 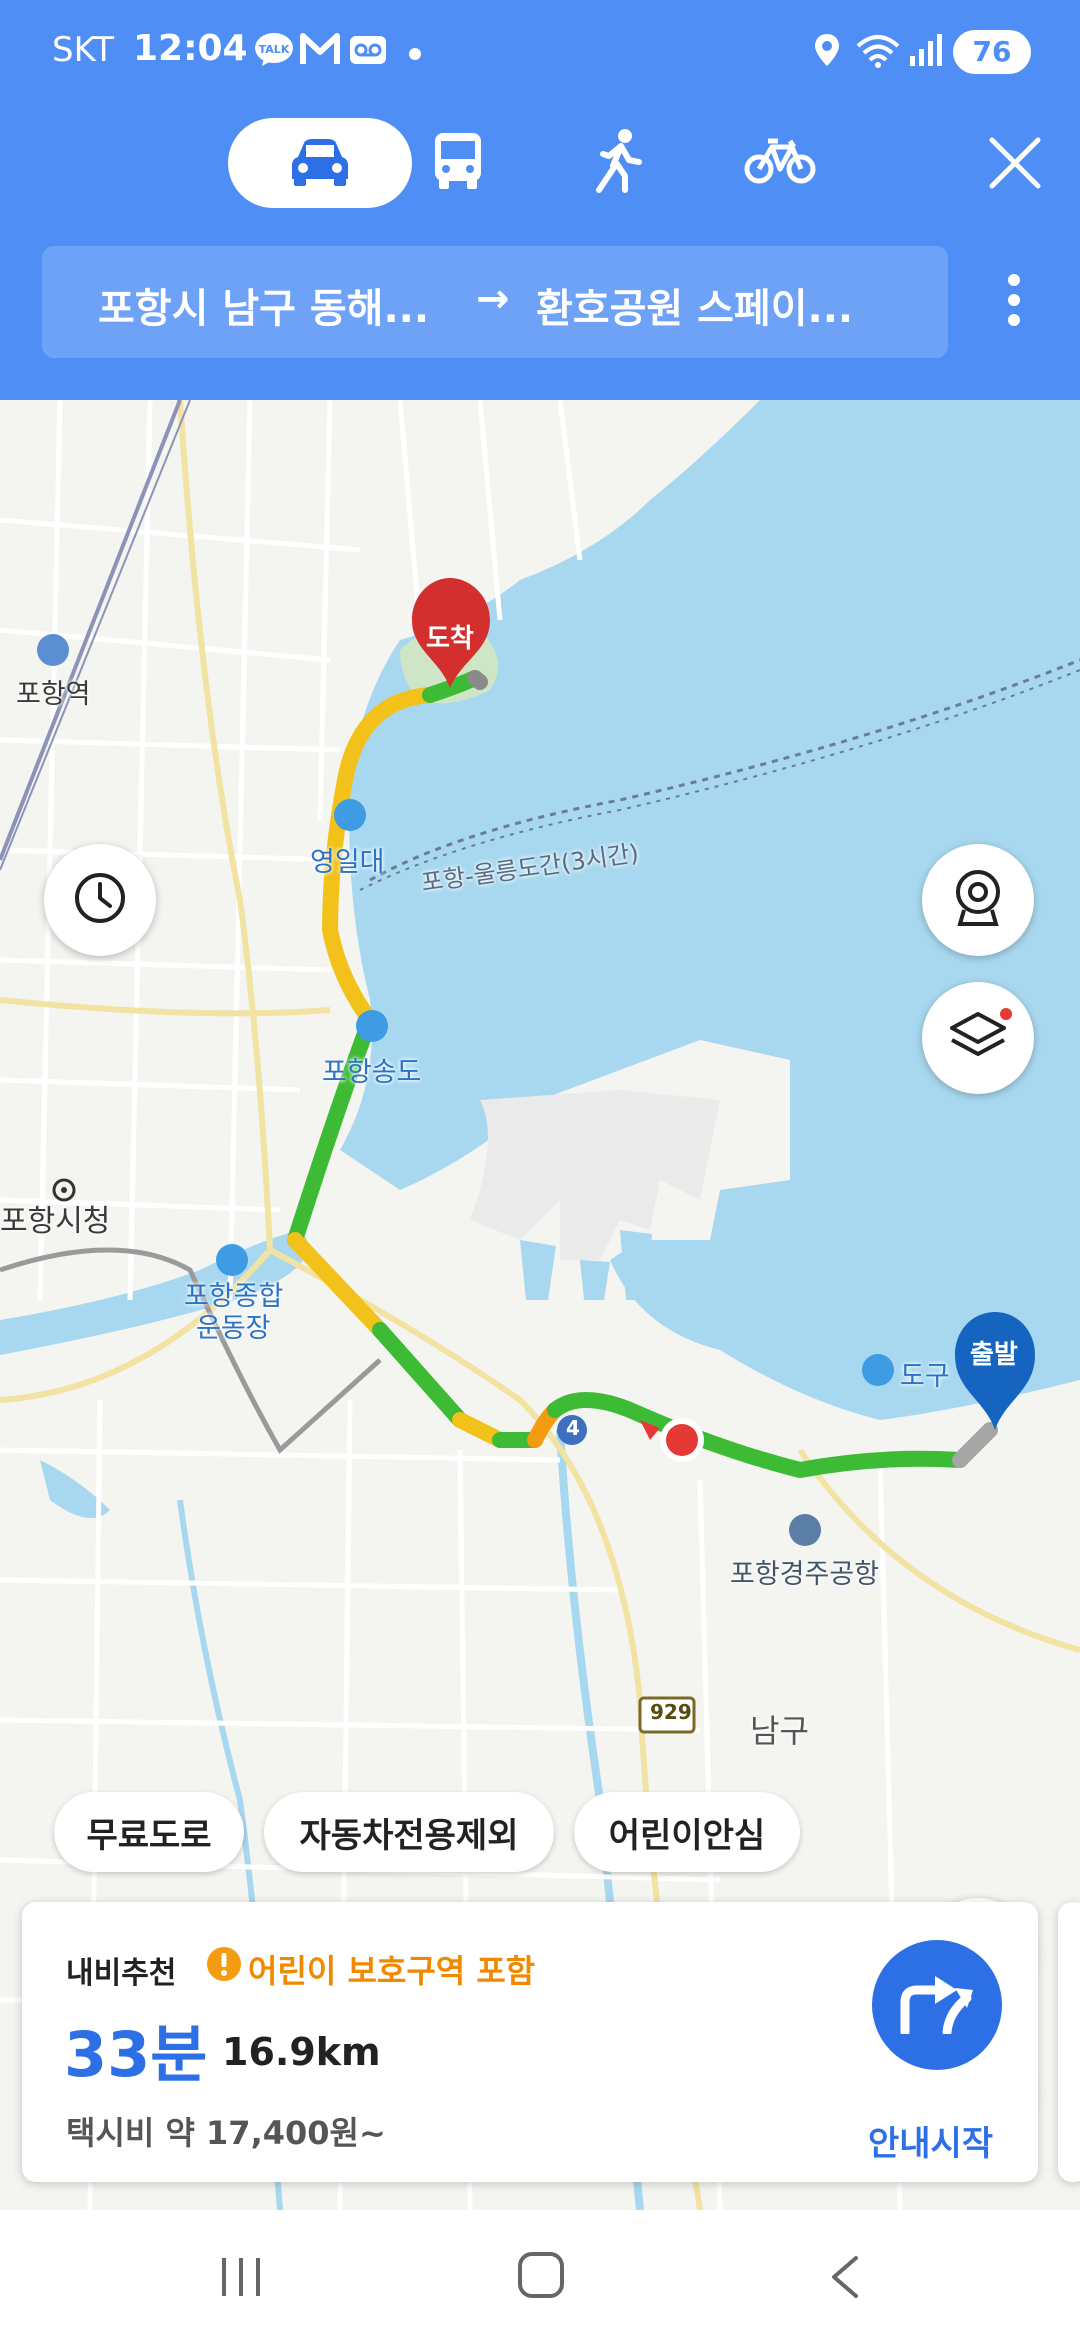 I want to click on route-arrow-icon: →, so click(x=493, y=299).